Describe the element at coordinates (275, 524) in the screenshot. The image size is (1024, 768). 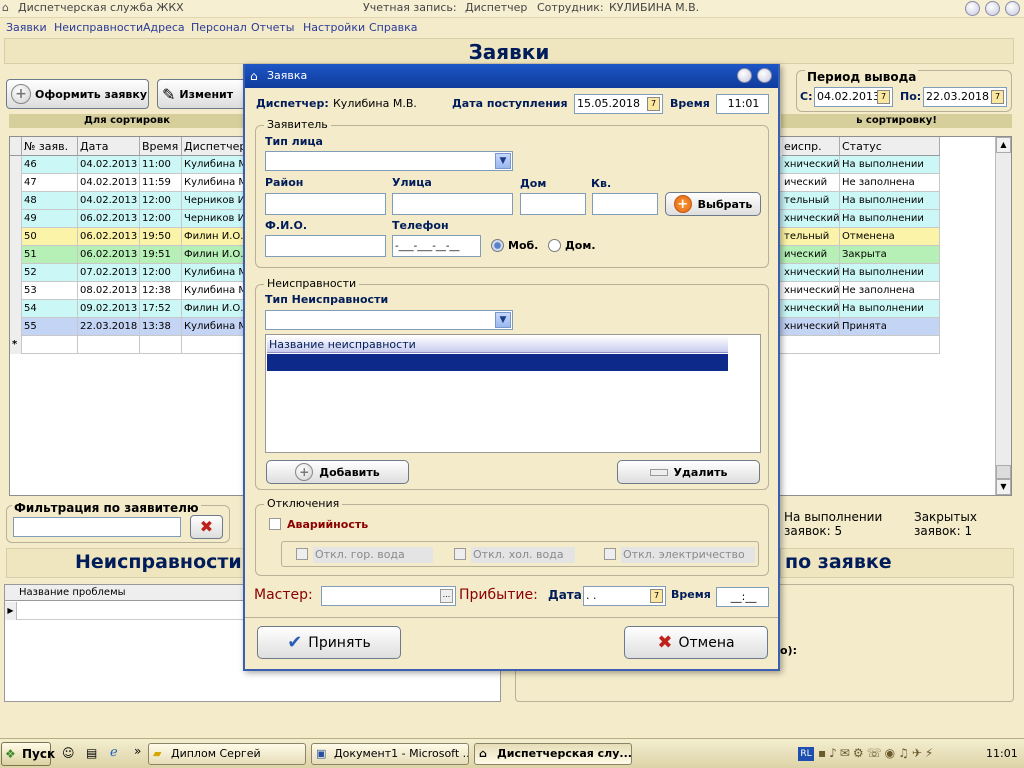
I see `emergency-checkbox` at that location.